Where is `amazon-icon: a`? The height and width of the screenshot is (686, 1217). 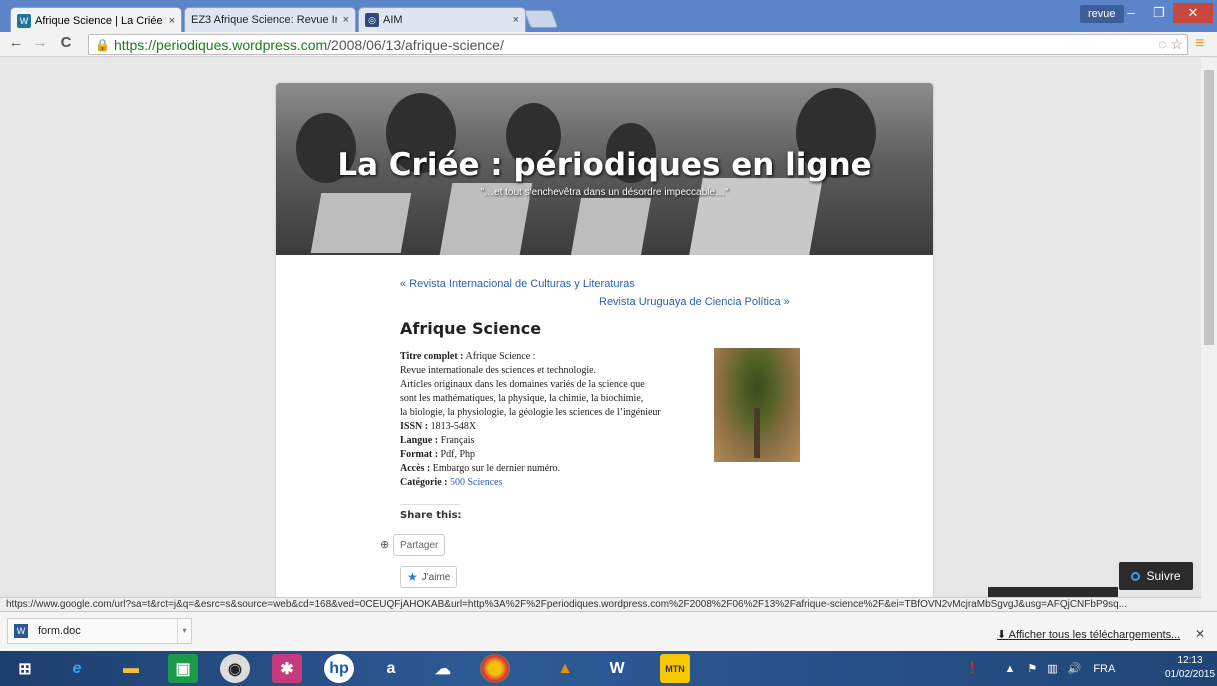 amazon-icon: a is located at coordinates (391, 668).